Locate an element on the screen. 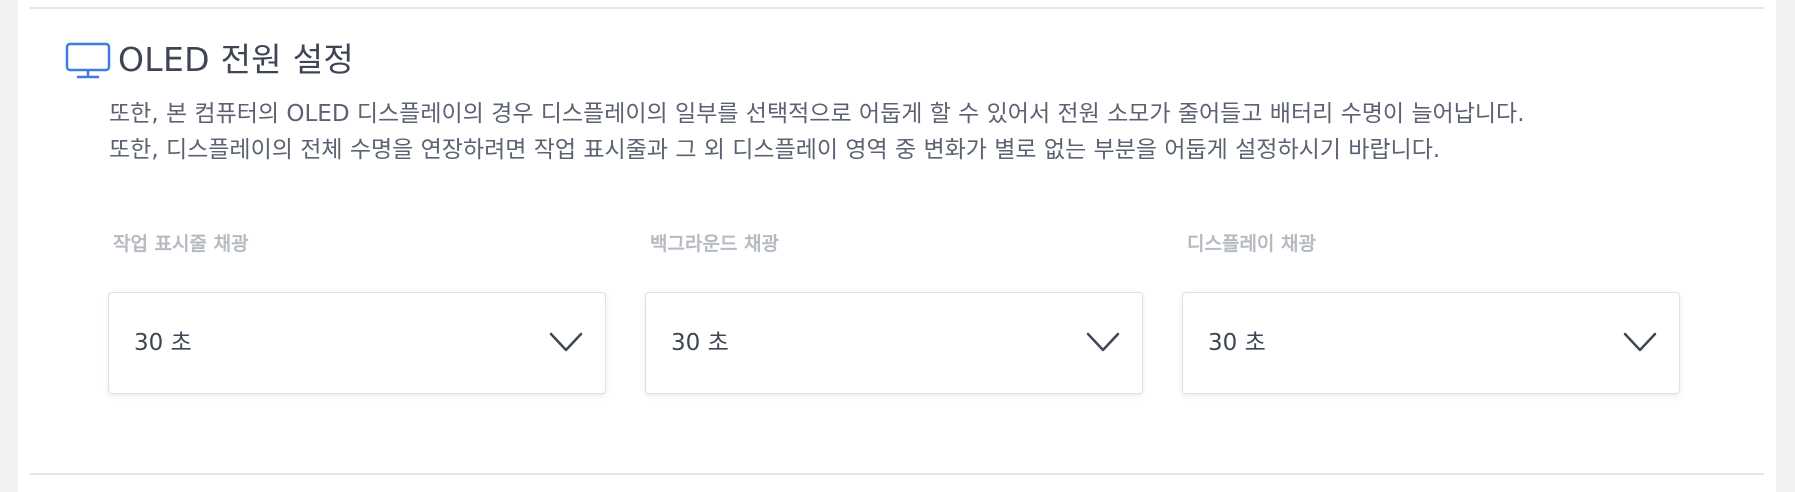 This screenshot has width=1795, height=492. background-dimming-select: 30 초 is located at coordinates (894, 343).